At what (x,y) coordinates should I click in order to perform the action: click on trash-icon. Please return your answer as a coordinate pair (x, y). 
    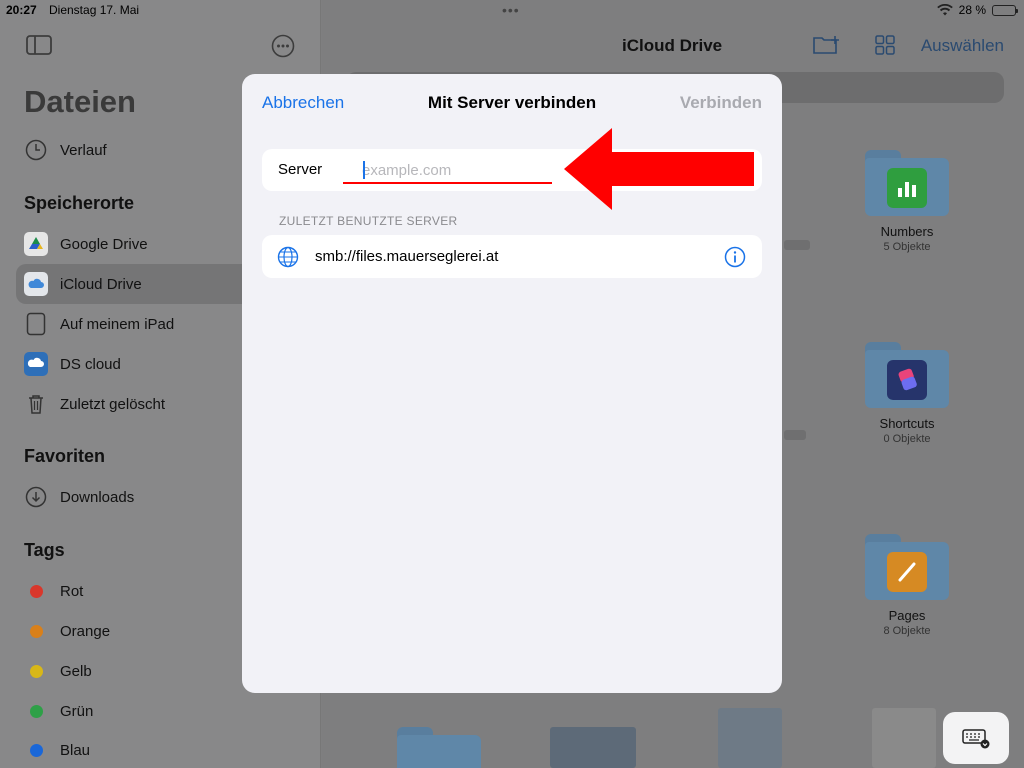
    Looking at the image, I should click on (36, 404).